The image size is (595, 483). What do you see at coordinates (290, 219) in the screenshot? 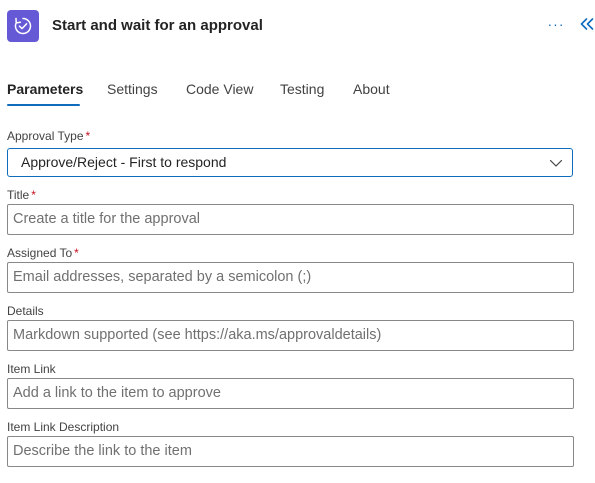
I see `title-input: Create a title for the approval` at bounding box center [290, 219].